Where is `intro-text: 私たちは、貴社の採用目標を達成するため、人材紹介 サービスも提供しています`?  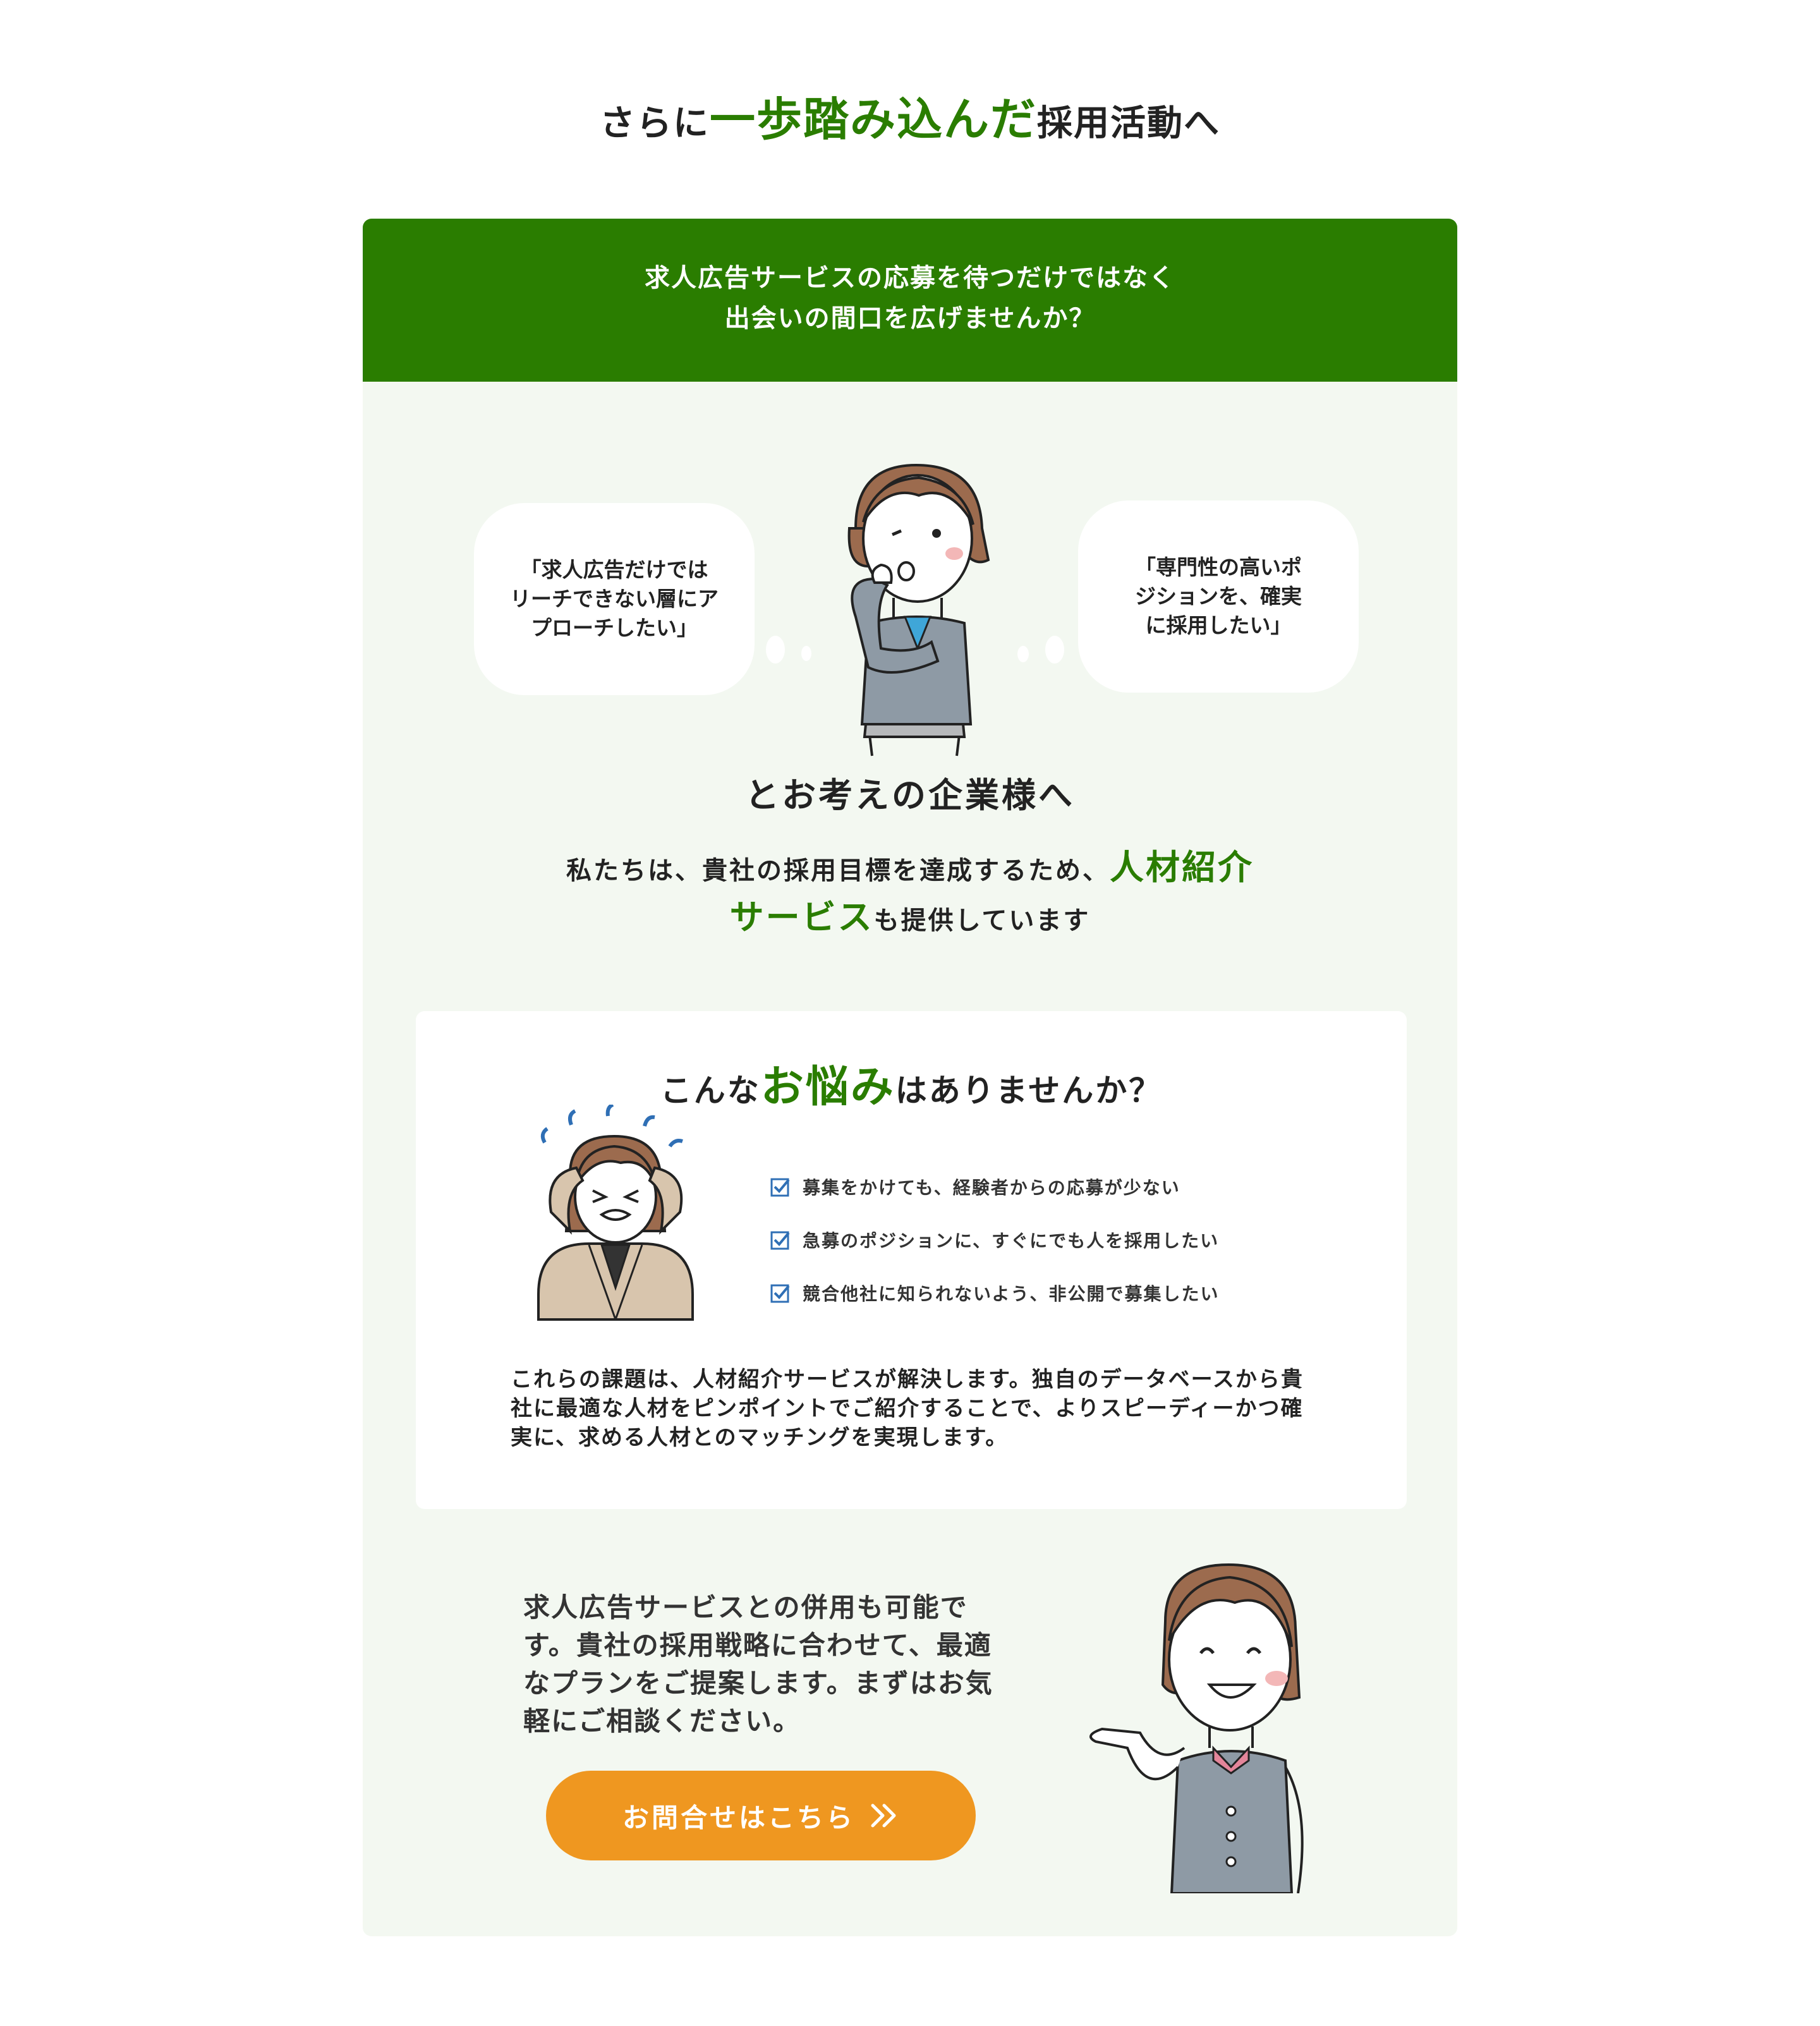
intro-text: 私たちは、貴社の採用目標を達成するため、人材紹介 サービスも提供しています is located at coordinates (910, 894).